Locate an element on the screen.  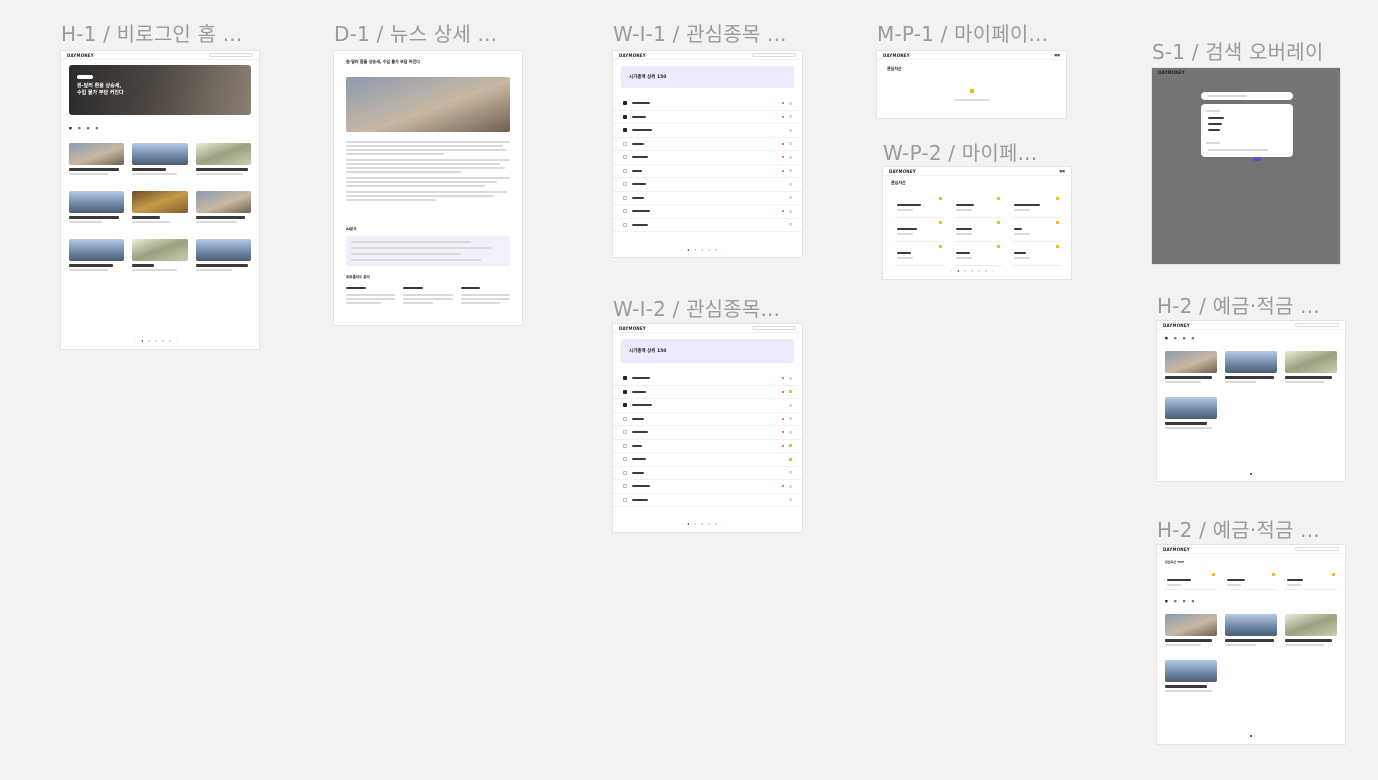
search-bar is located at coordinates (1247, 96).